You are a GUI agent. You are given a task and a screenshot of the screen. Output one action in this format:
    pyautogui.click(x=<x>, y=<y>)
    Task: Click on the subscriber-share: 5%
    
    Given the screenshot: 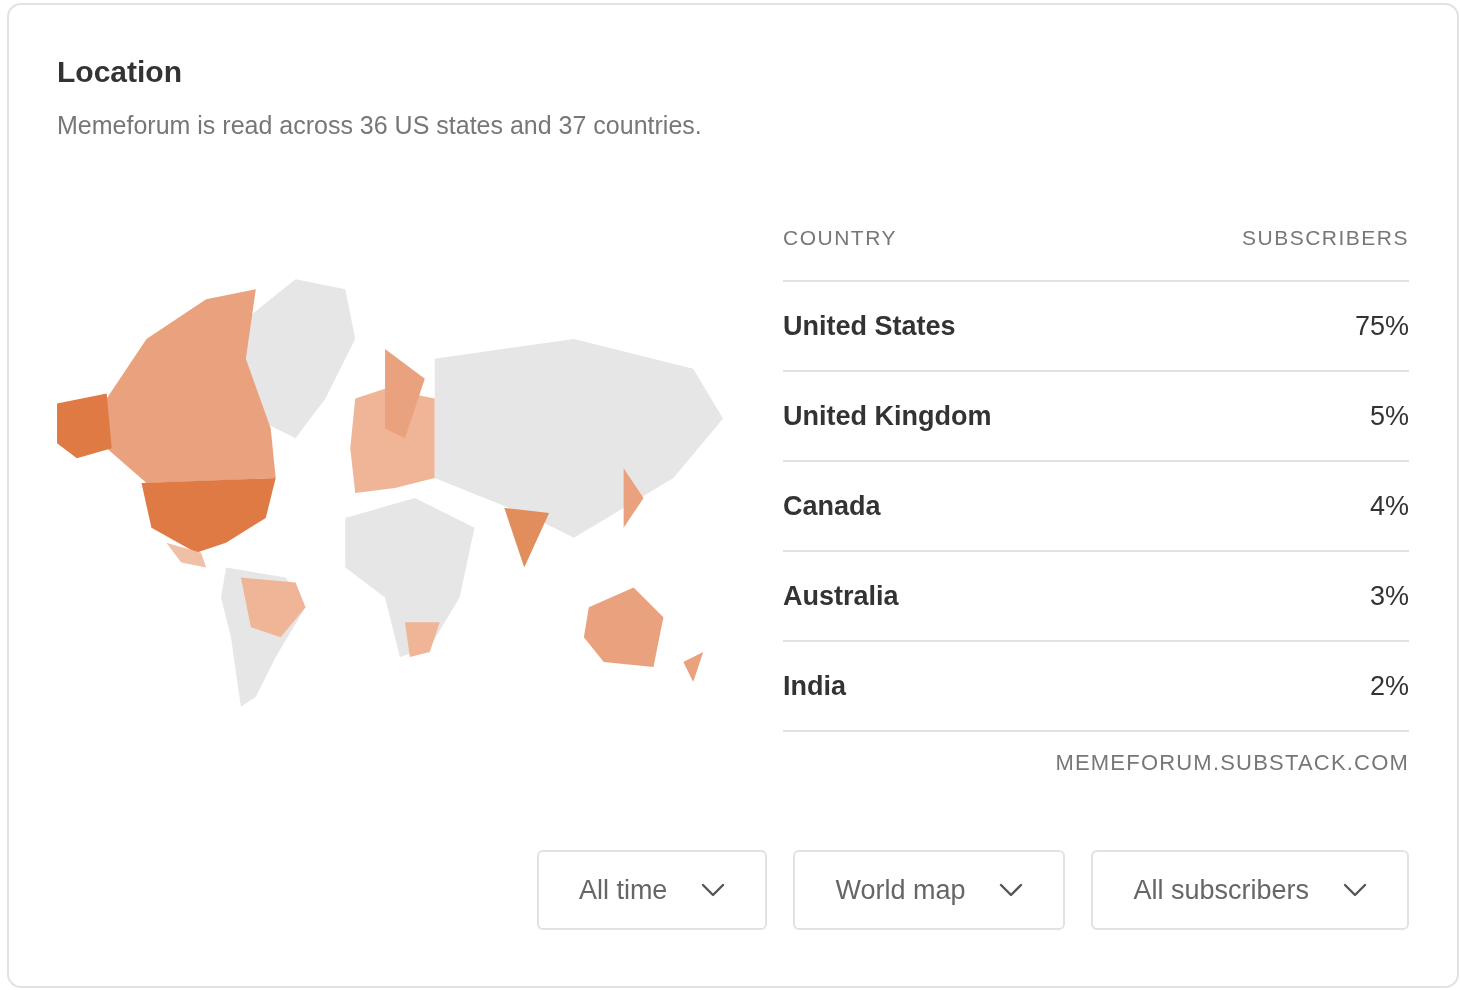 What is the action you would take?
    pyautogui.click(x=1389, y=416)
    